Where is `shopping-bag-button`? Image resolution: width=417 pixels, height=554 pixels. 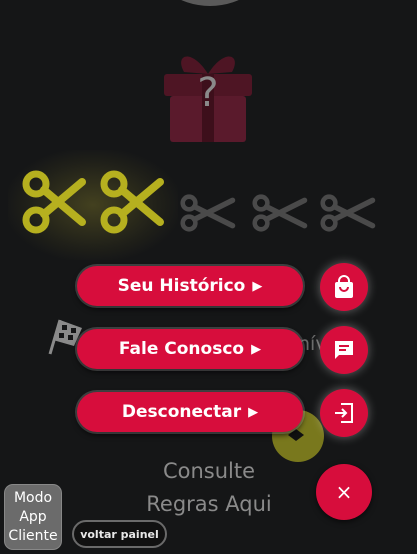 shopping-bag-button is located at coordinates (344, 287).